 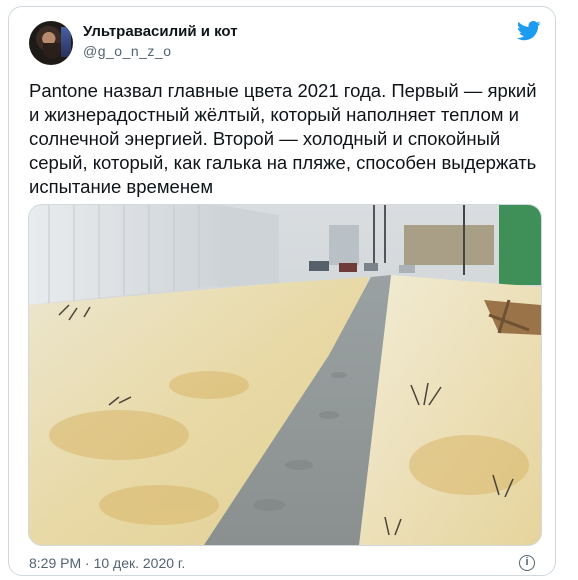 I want to click on avatar, so click(x=51, y=43).